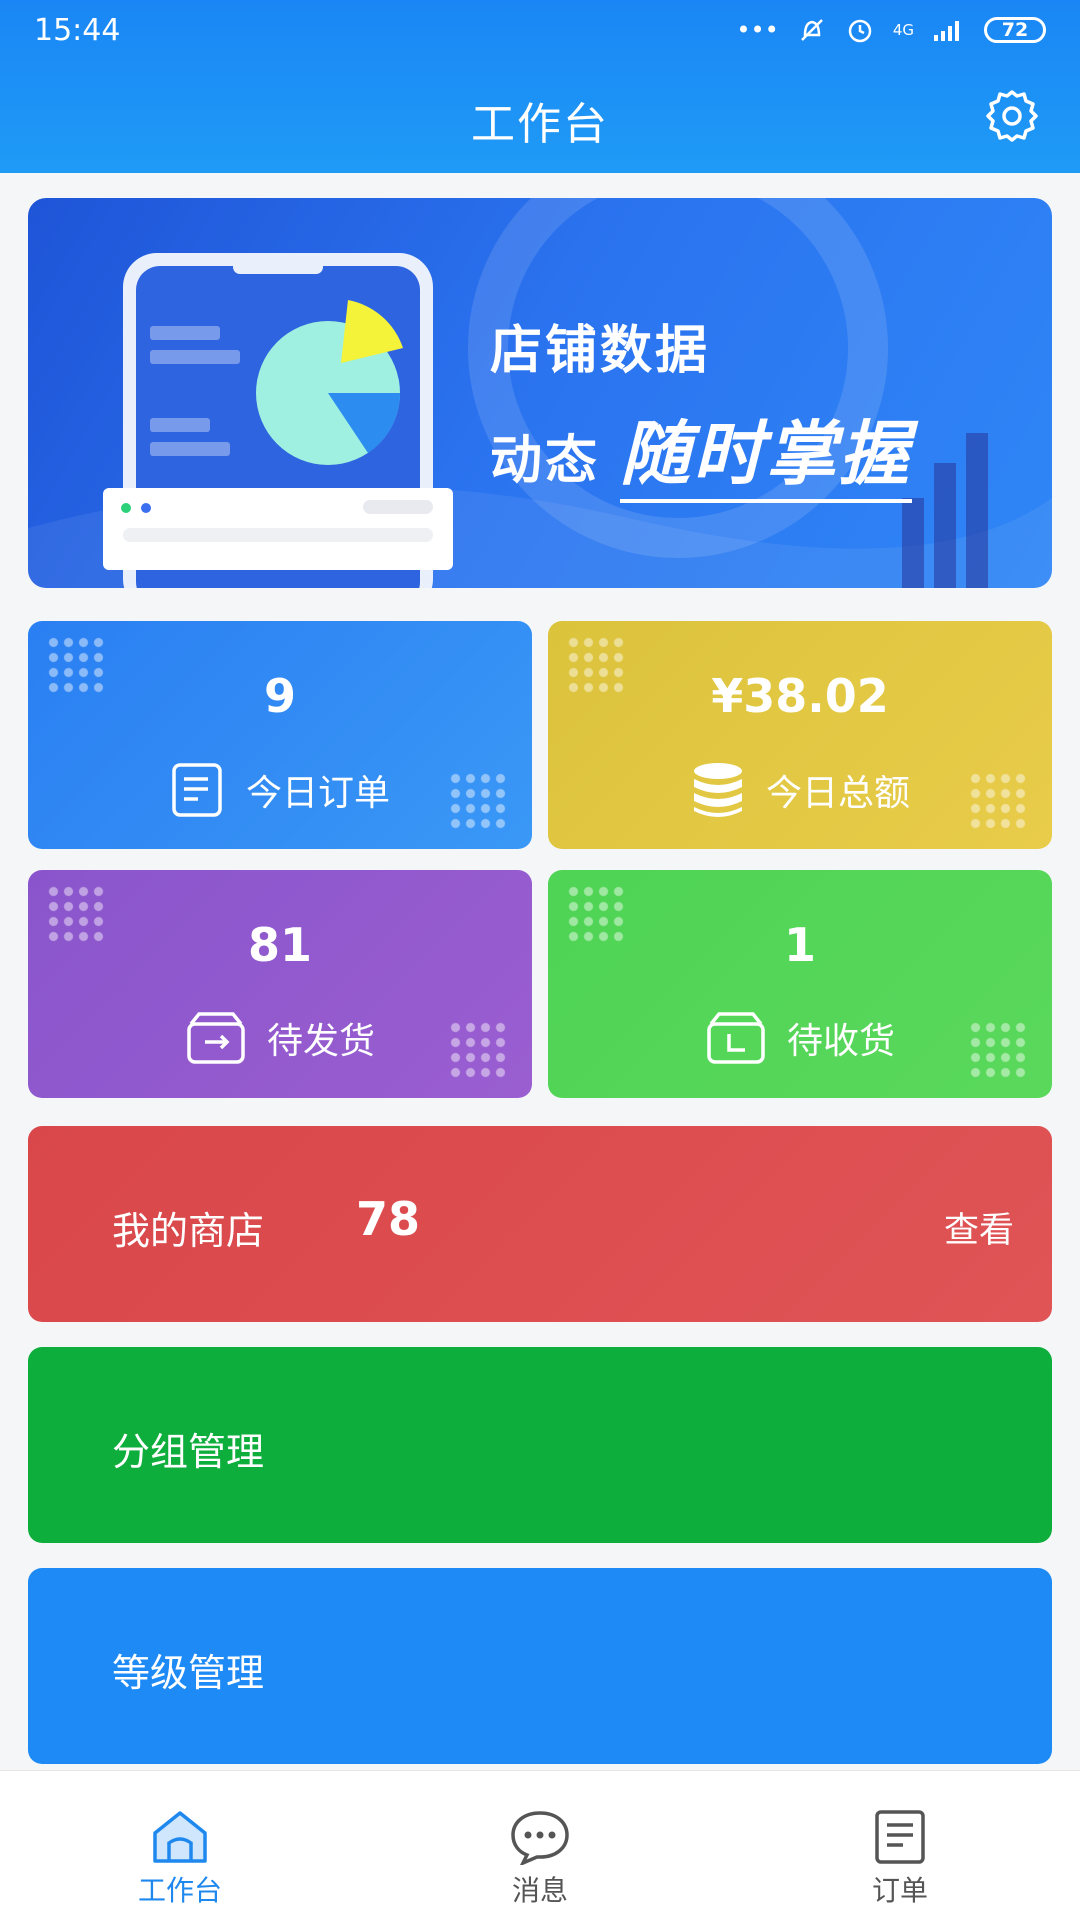  Describe the element at coordinates (540, 1445) in the screenshot. I see `group-management-card: 分组管理` at that location.